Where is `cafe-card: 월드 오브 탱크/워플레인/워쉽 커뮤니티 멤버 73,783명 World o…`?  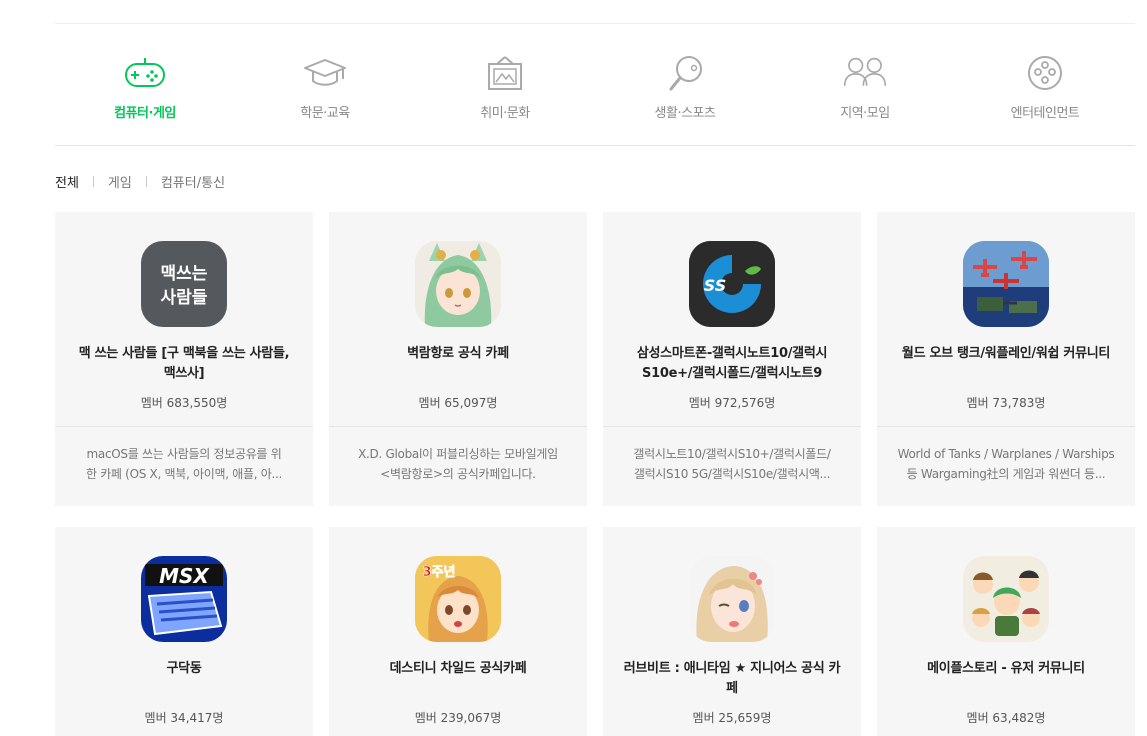 cafe-card: 월드 오브 탱크/워플레인/워쉽 커뮤니티 멤버 73,783명 World o… is located at coordinates (1006, 359).